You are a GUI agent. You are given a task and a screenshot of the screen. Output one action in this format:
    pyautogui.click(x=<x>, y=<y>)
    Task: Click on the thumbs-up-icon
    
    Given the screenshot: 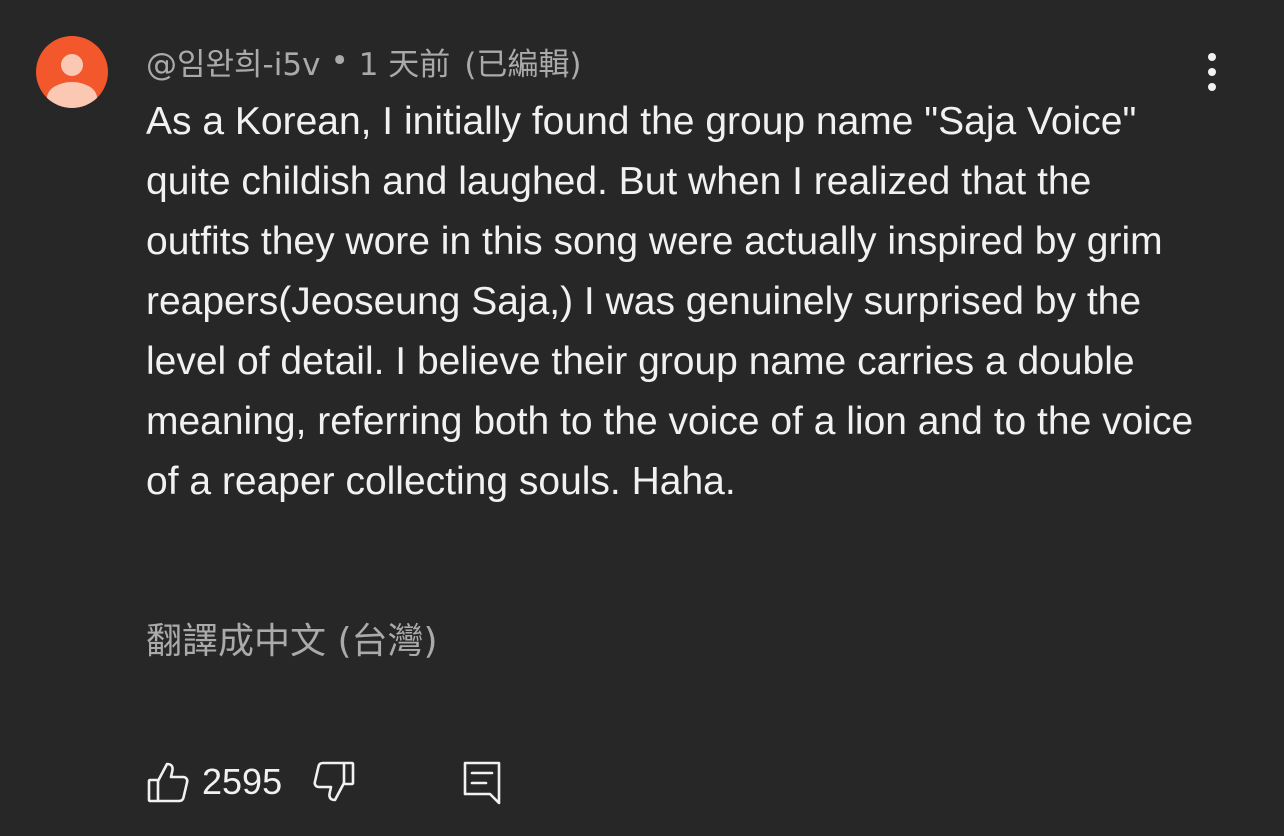 What is the action you would take?
    pyautogui.click(x=168, y=782)
    